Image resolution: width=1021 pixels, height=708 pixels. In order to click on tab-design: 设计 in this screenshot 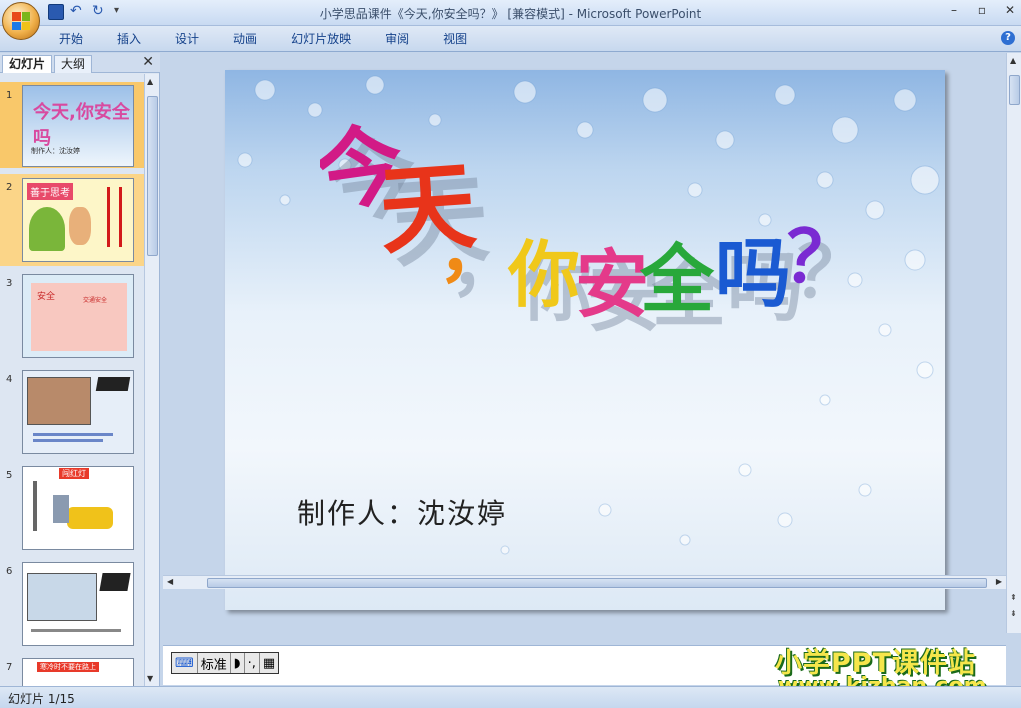, I will do `click(187, 39)`.